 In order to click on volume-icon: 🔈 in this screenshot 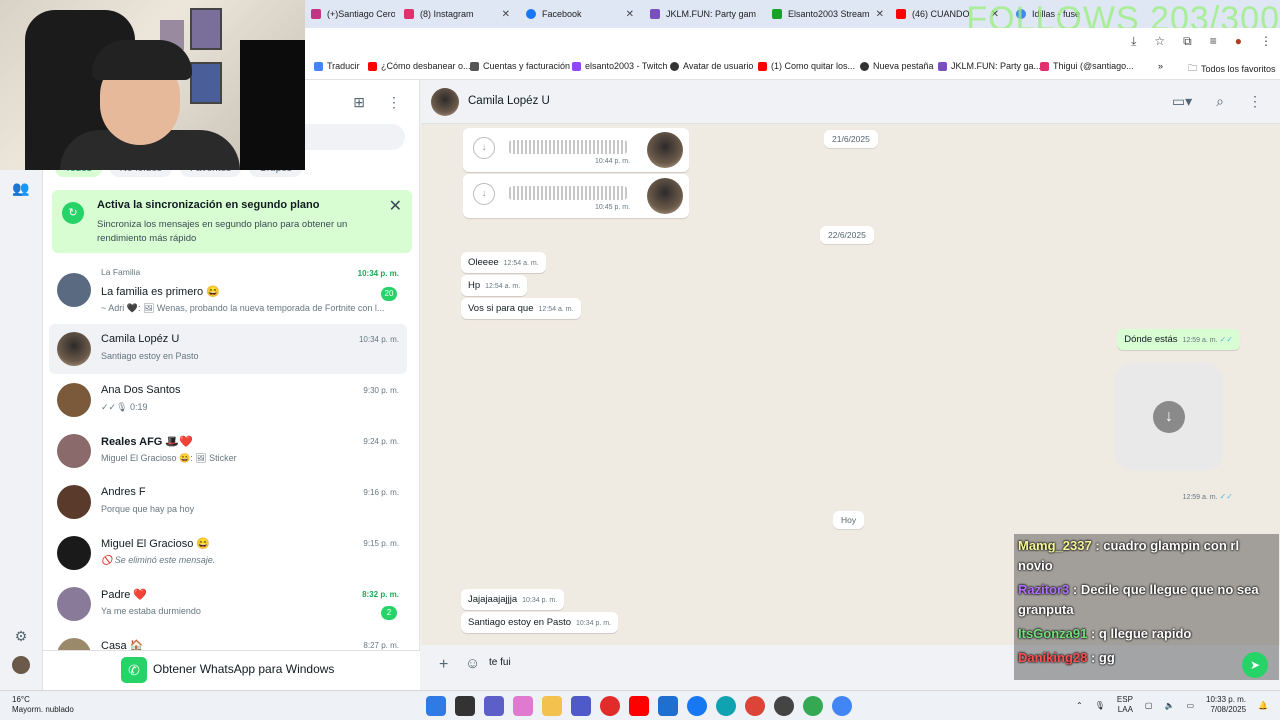, I will do `click(1169, 705)`.